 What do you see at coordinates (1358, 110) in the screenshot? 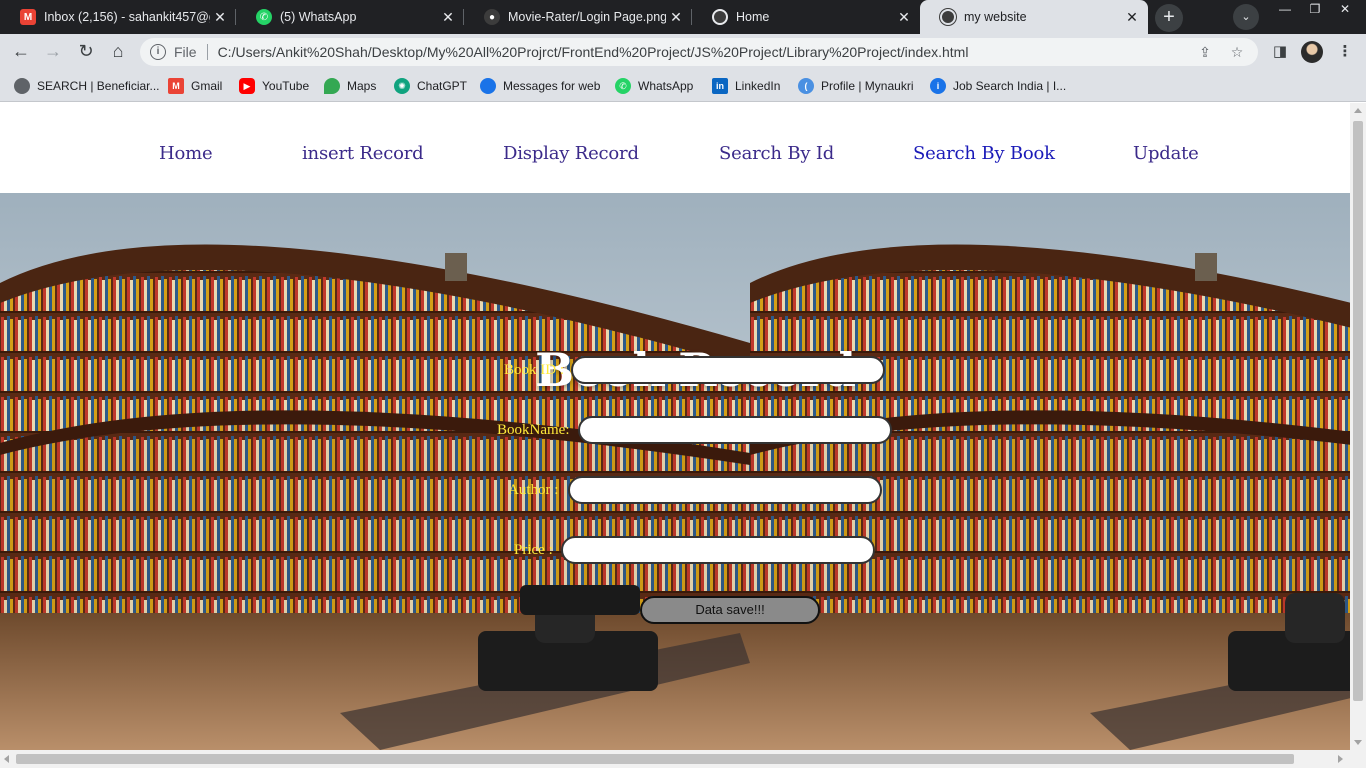
I see `scroll-up-icon` at bounding box center [1358, 110].